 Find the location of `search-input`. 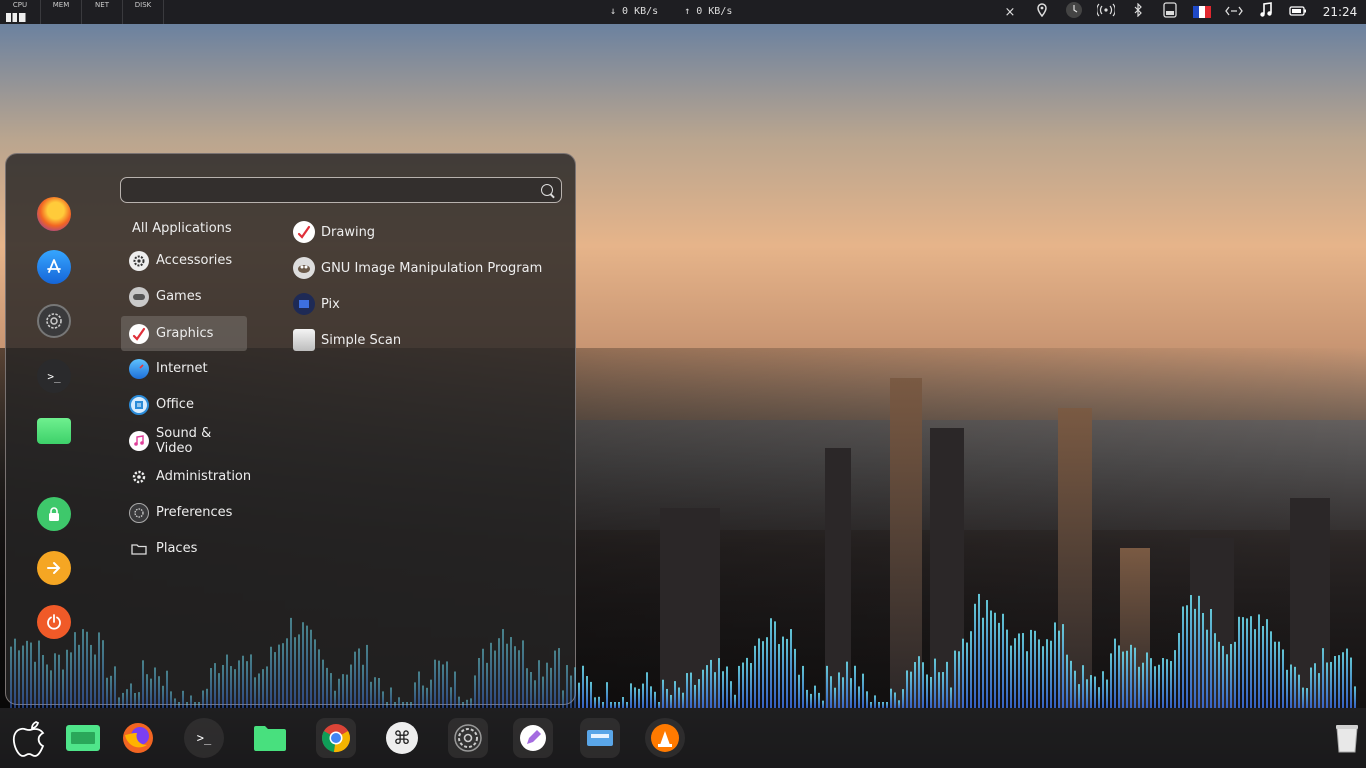

search-input is located at coordinates (341, 190).